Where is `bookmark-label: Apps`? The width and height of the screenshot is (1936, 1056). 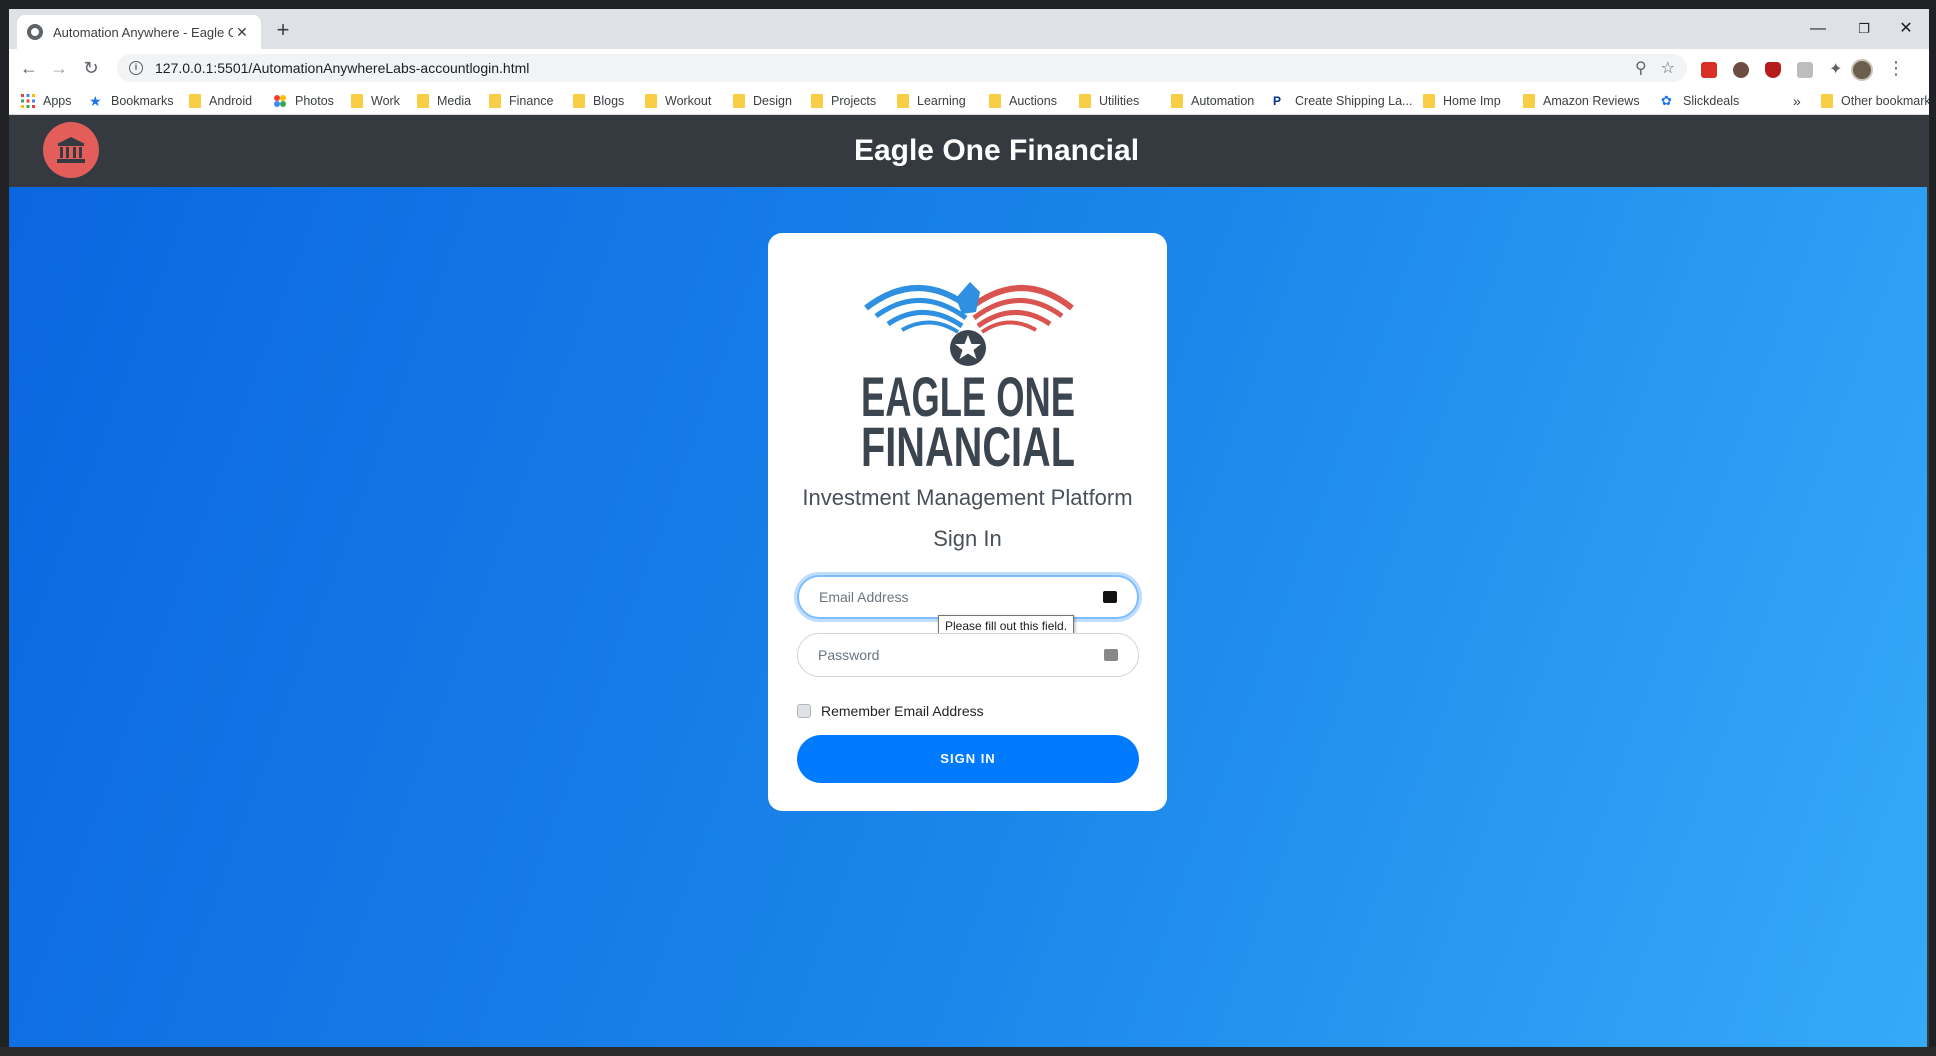
bookmark-label: Apps is located at coordinates (57, 101).